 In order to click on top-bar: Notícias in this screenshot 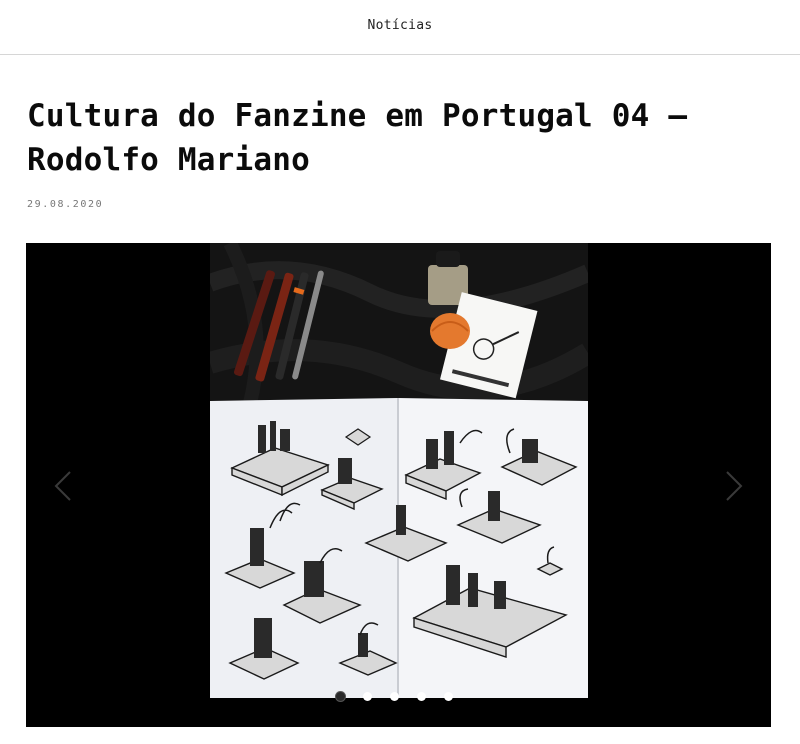, I will do `click(400, 27)`.